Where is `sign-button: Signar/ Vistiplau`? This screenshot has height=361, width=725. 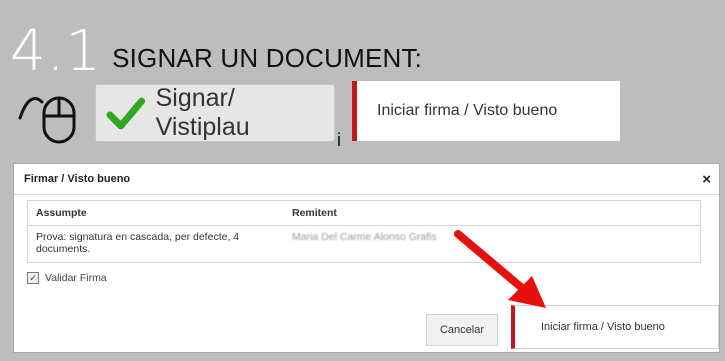
sign-button: Signar/ Vistiplau is located at coordinates (215, 113).